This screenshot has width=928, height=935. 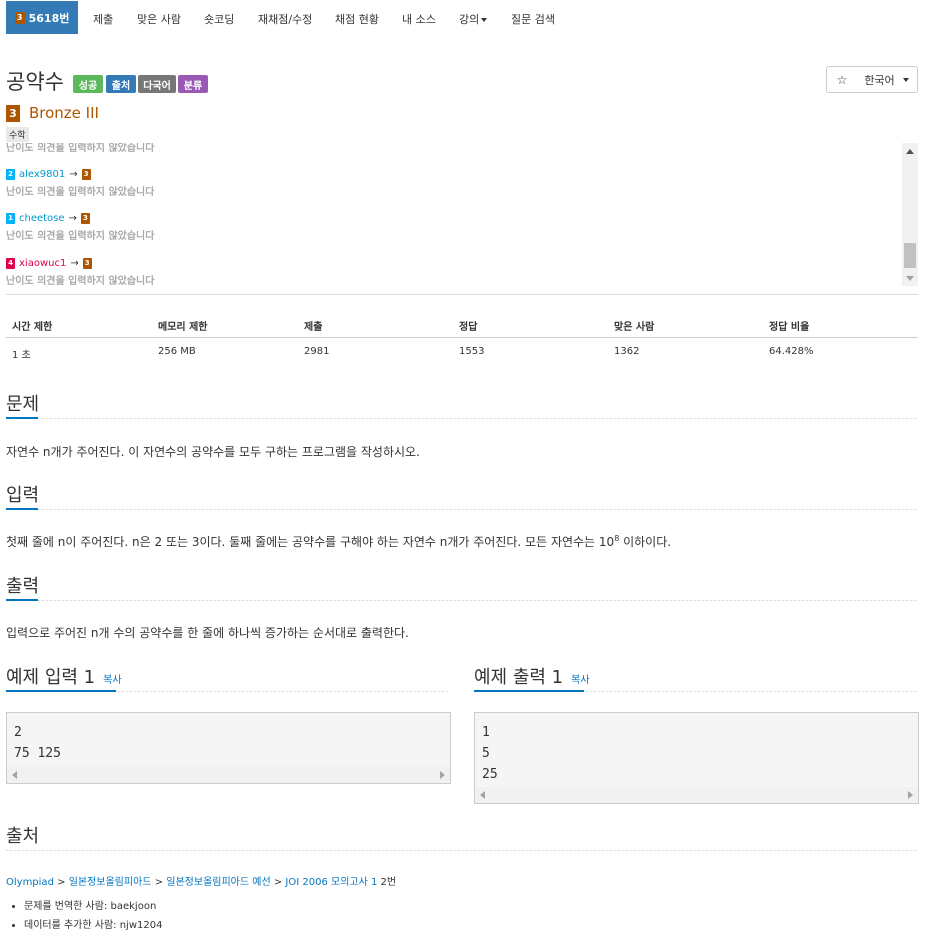 I want to click on scroll-down-icon, so click(x=910, y=278).